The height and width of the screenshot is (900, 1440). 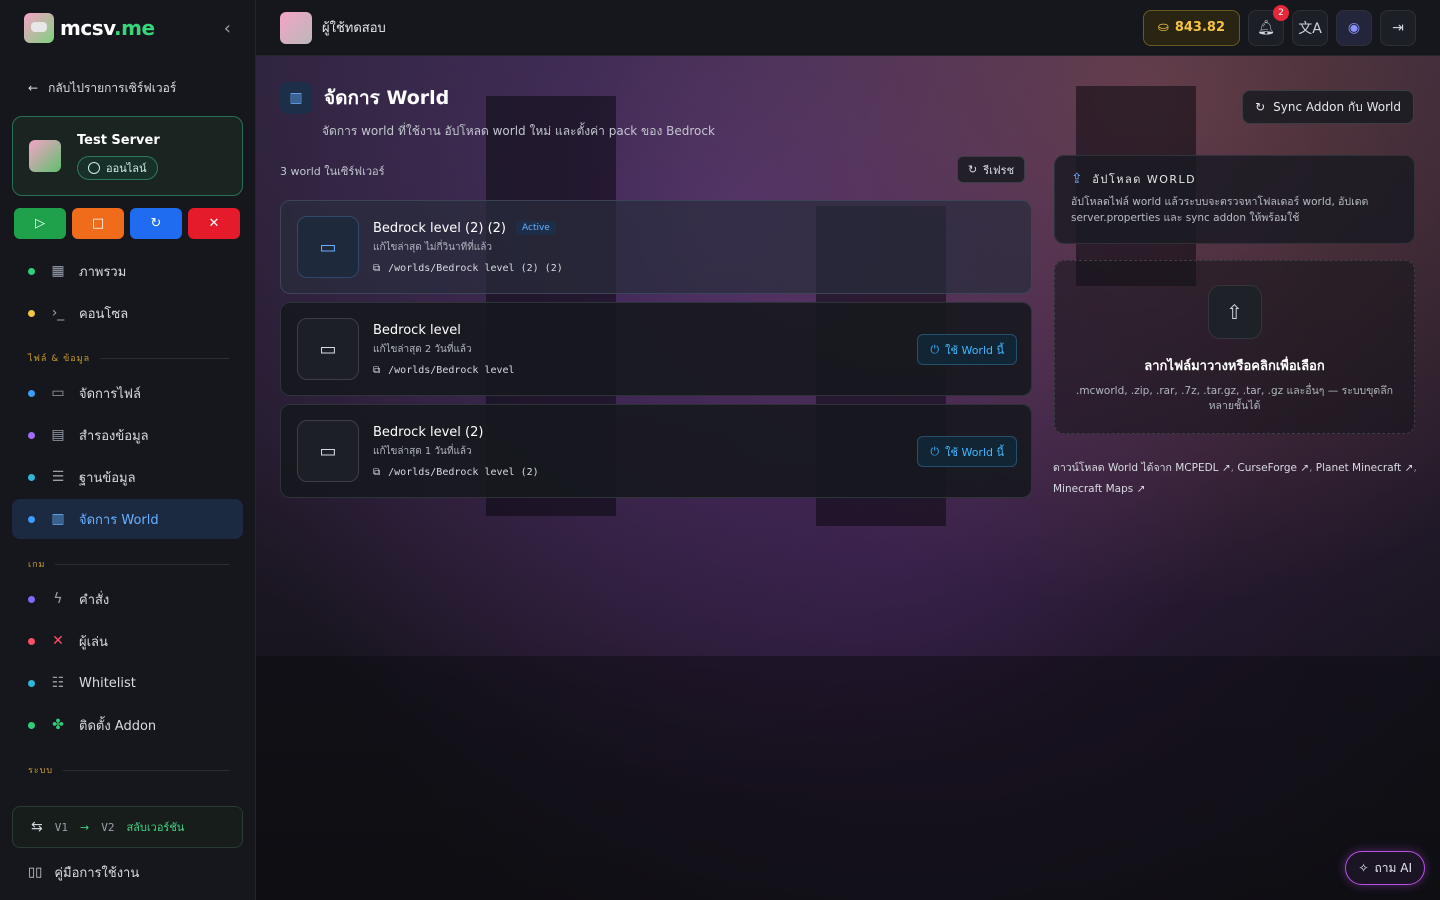 I want to click on external-link-icon: ↗, so click(x=1141, y=489).